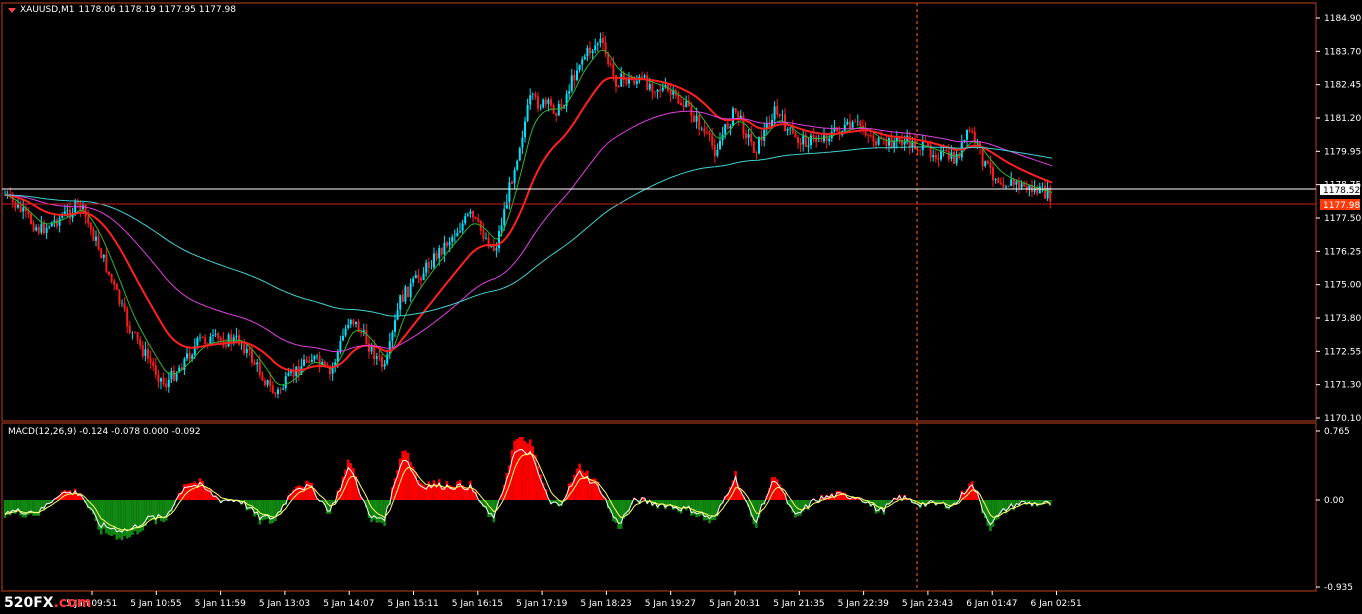 This screenshot has height=614, width=1362. Describe the element at coordinates (1342, 219) in the screenshot. I see `price-tick-label: 1177.50` at that location.